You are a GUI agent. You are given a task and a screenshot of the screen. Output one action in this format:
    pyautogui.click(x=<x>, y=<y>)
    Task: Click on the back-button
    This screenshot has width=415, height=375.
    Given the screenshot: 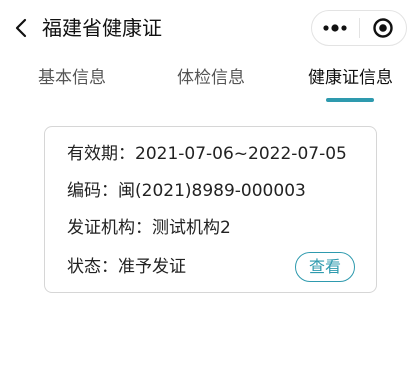 What is the action you would take?
    pyautogui.click(x=22, y=28)
    